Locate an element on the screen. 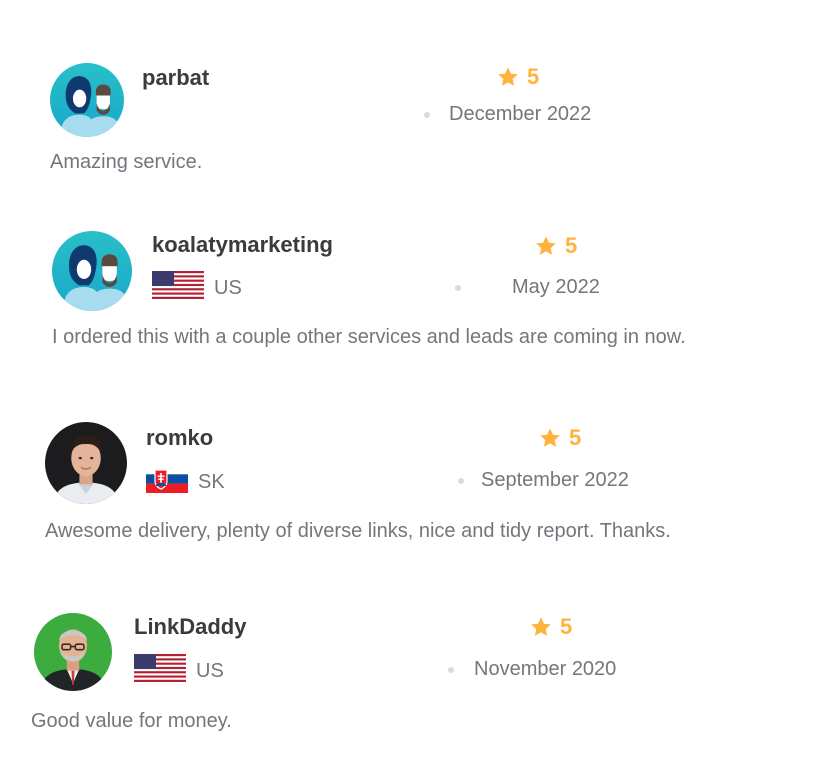 Image resolution: width=828 pixels, height=780 pixels. review-date: September 2022 is located at coordinates (543, 480).